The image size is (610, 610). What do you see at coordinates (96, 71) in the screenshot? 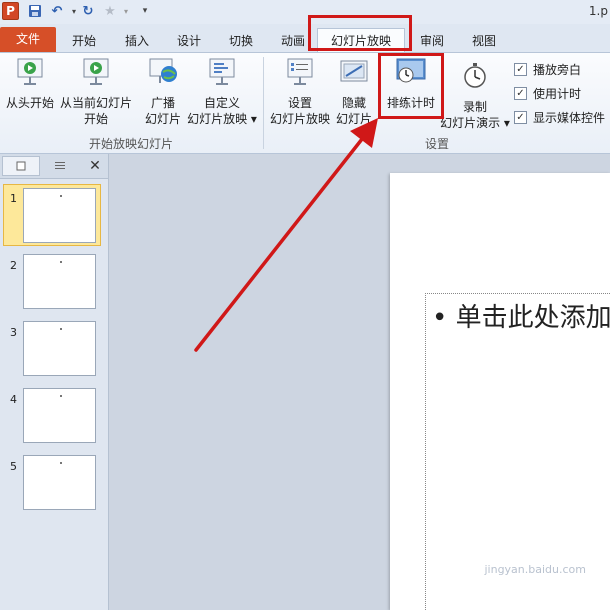
I see `play-from-current-icon` at bounding box center [96, 71].